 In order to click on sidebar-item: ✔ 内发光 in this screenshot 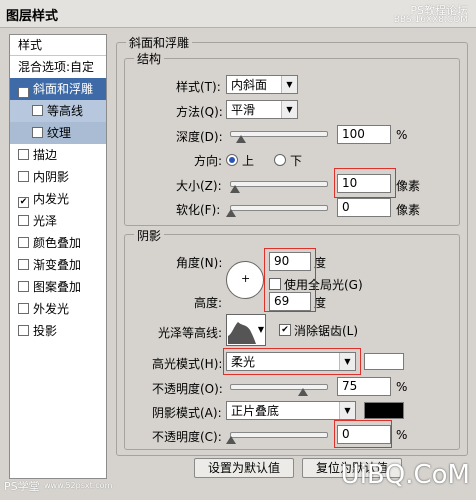, I will do `click(58, 199)`.